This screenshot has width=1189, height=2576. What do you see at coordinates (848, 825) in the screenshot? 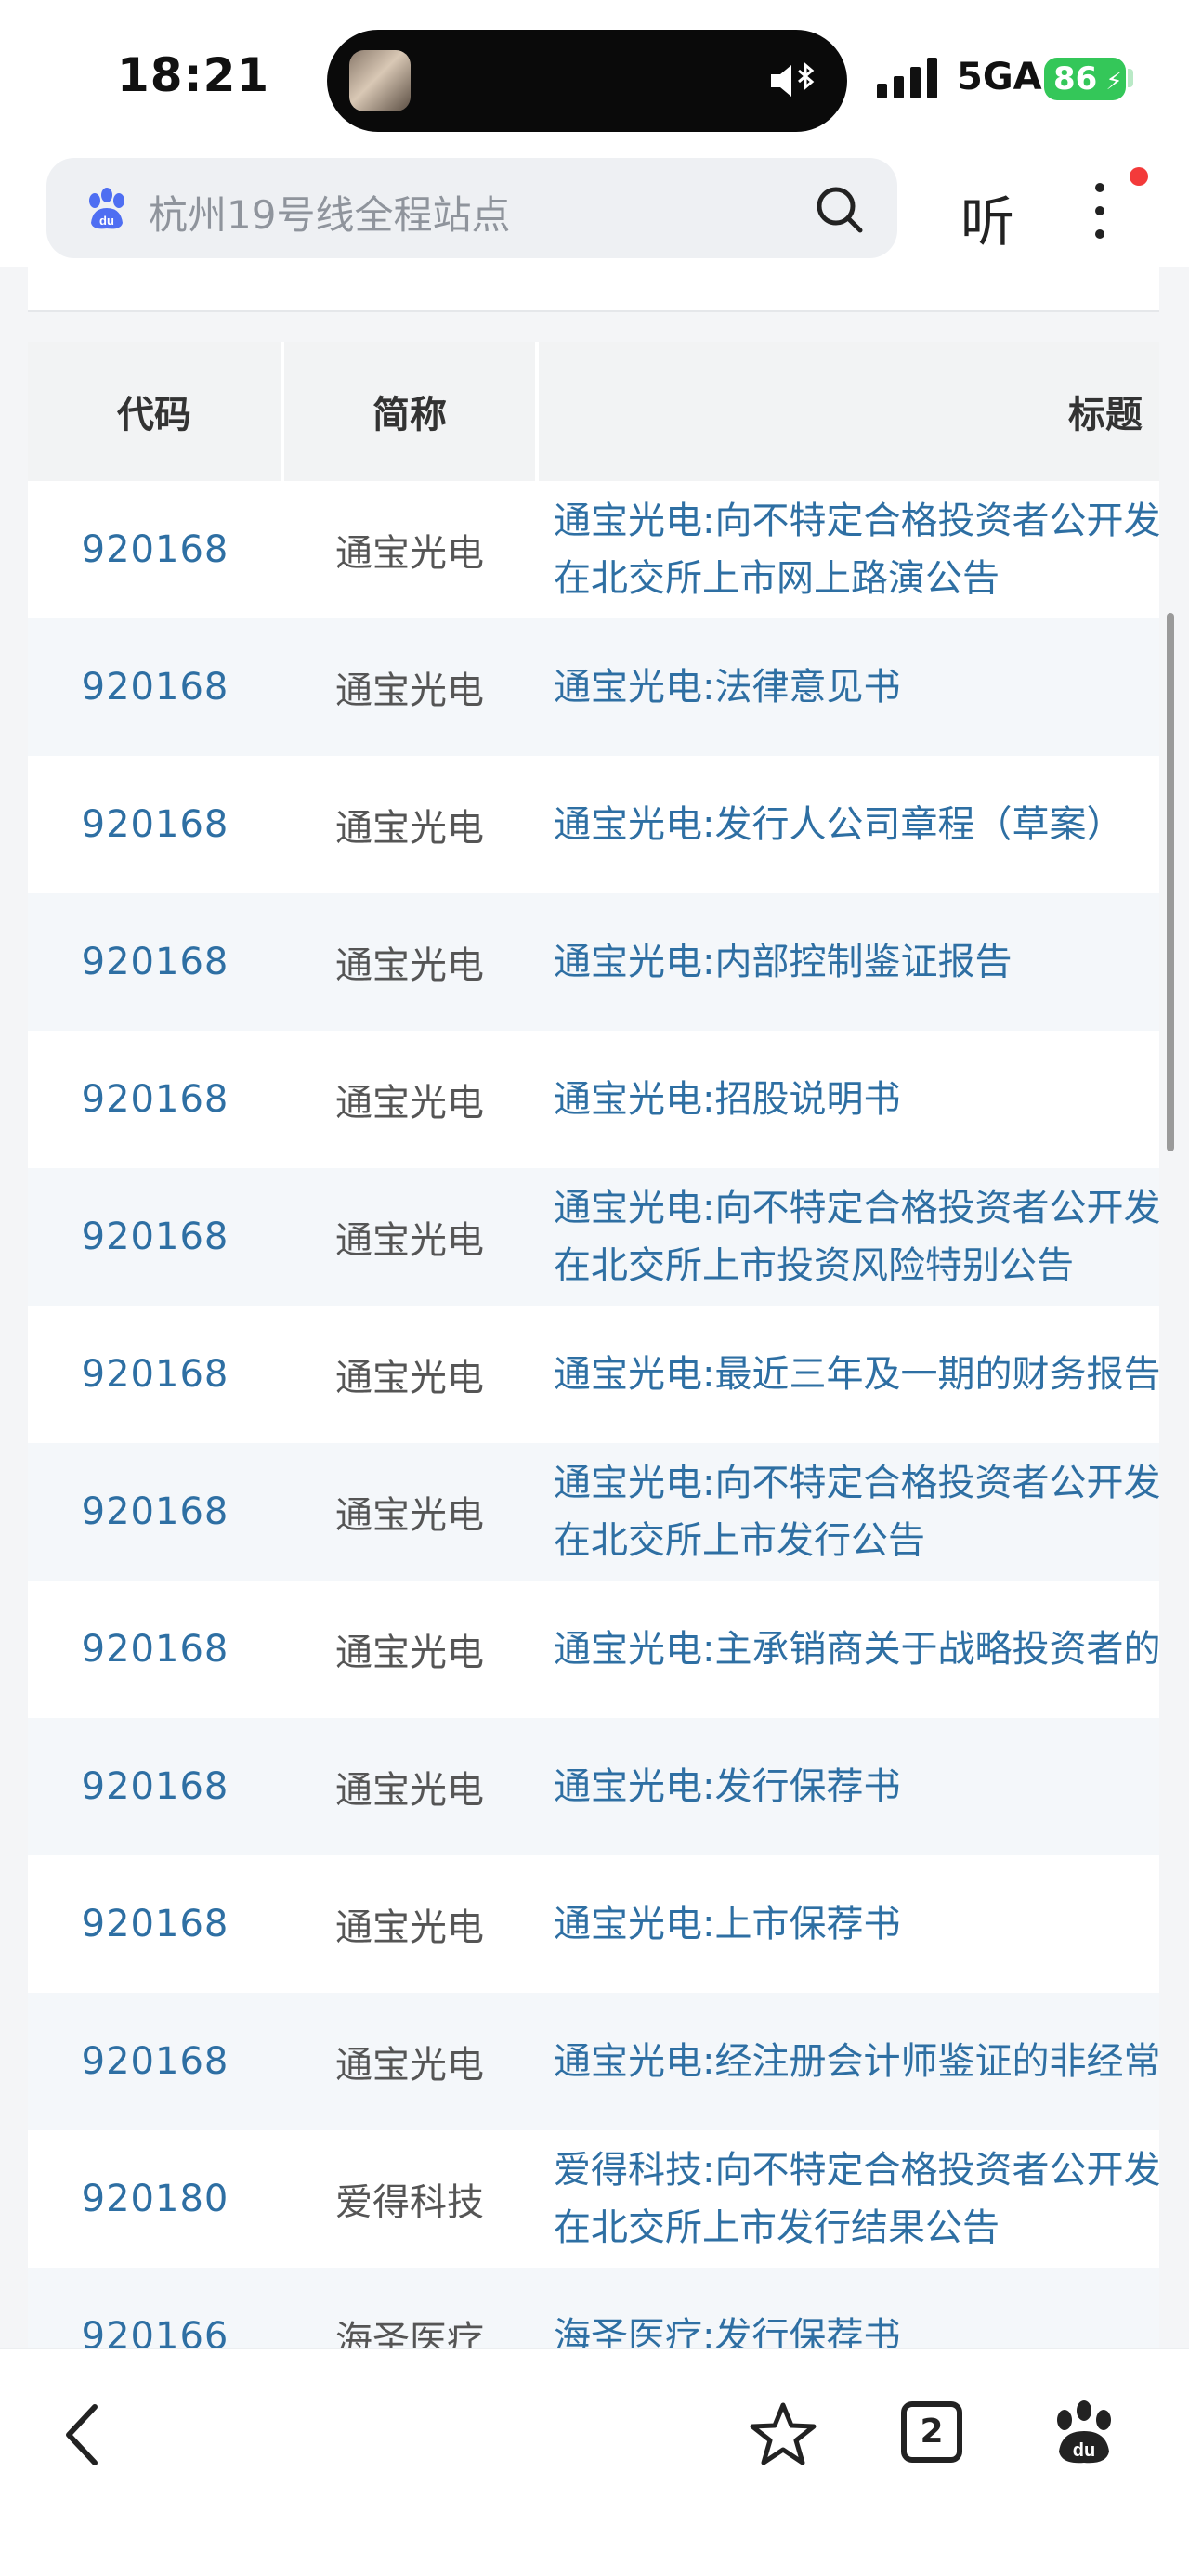
I see `row-title-link: 通宝光电:发行人公司章程（草案）` at bounding box center [848, 825].